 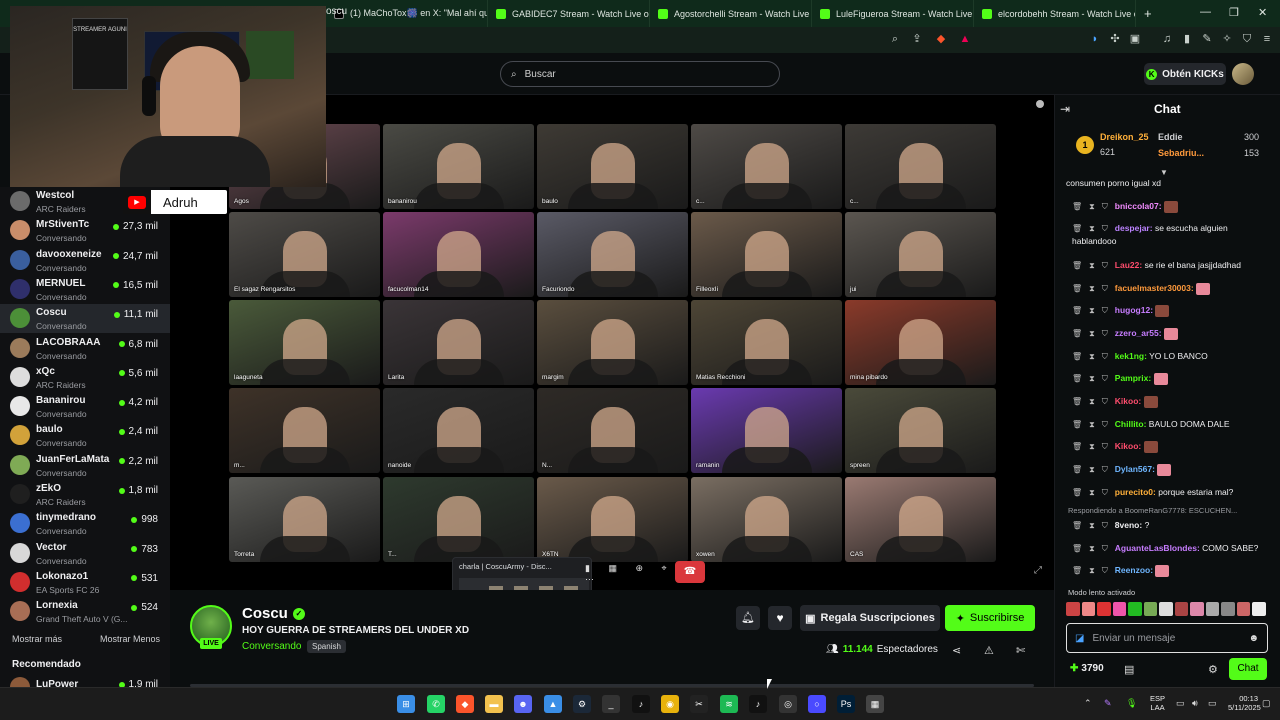 I want to click on tiktok-icon: ♪, so click(x=641, y=704).